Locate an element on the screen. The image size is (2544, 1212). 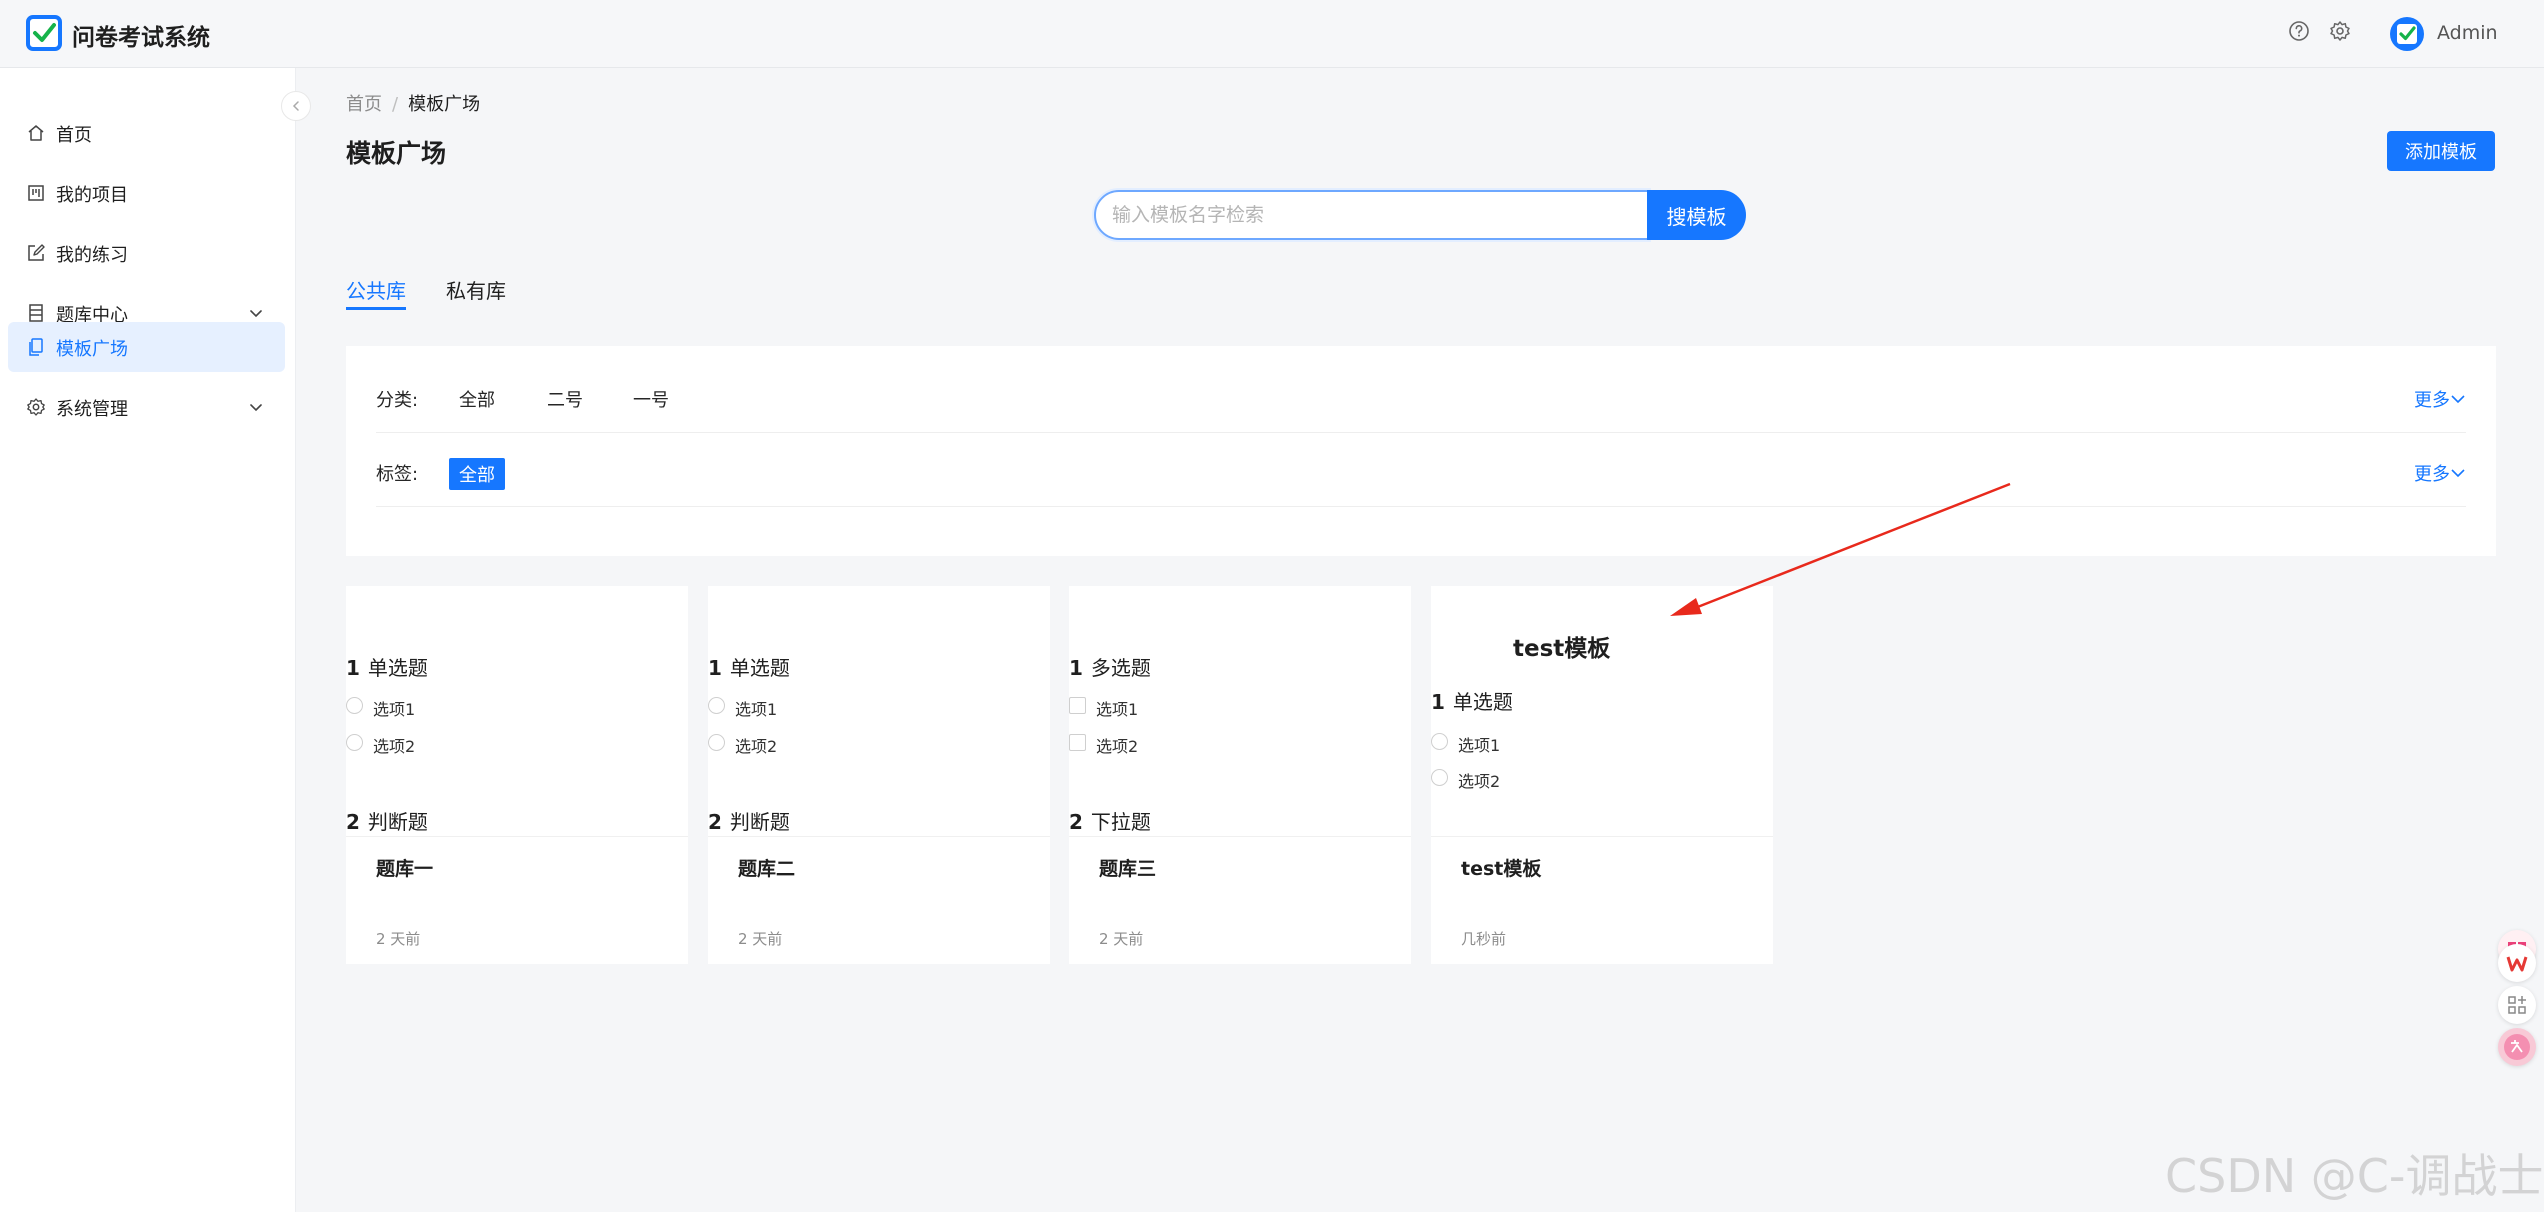
tag-option-selected: 全部 is located at coordinates (477, 474).